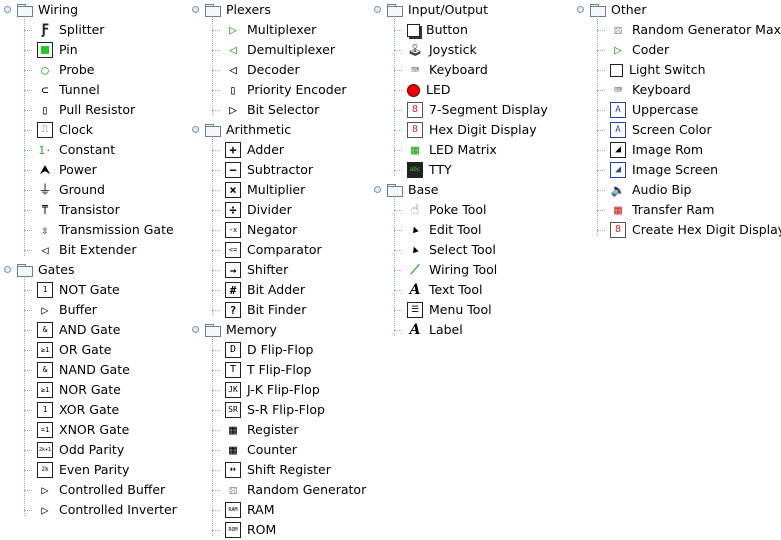 This screenshot has height=540, width=781. What do you see at coordinates (250, 510) in the screenshot?
I see `tree-item-ram: RAM RAM` at bounding box center [250, 510].